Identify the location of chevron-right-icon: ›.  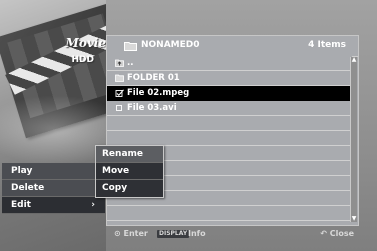
(93, 205).